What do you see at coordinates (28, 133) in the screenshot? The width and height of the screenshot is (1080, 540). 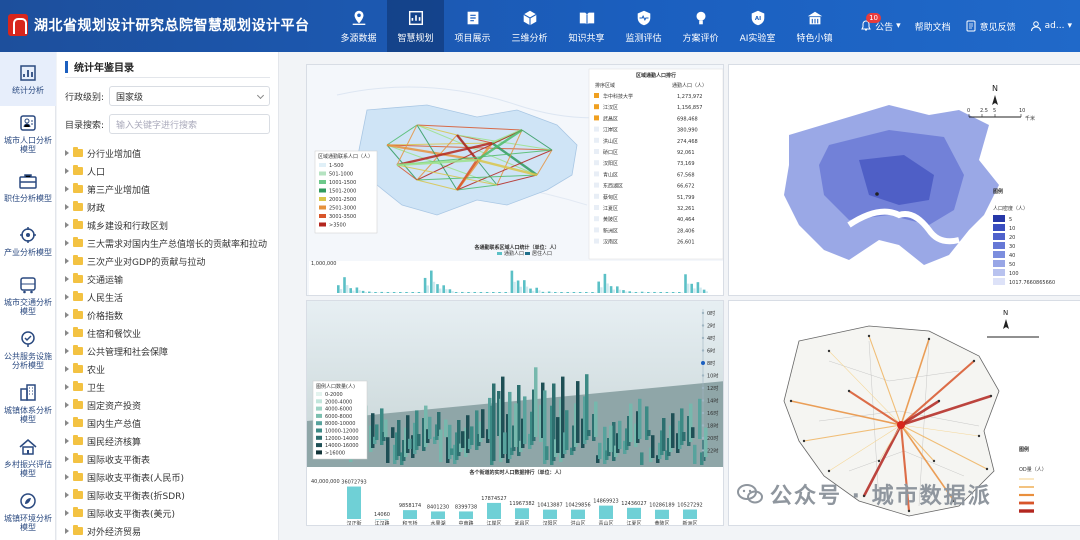 I see `rail-item-1: 城市人口分析模型` at bounding box center [28, 133].